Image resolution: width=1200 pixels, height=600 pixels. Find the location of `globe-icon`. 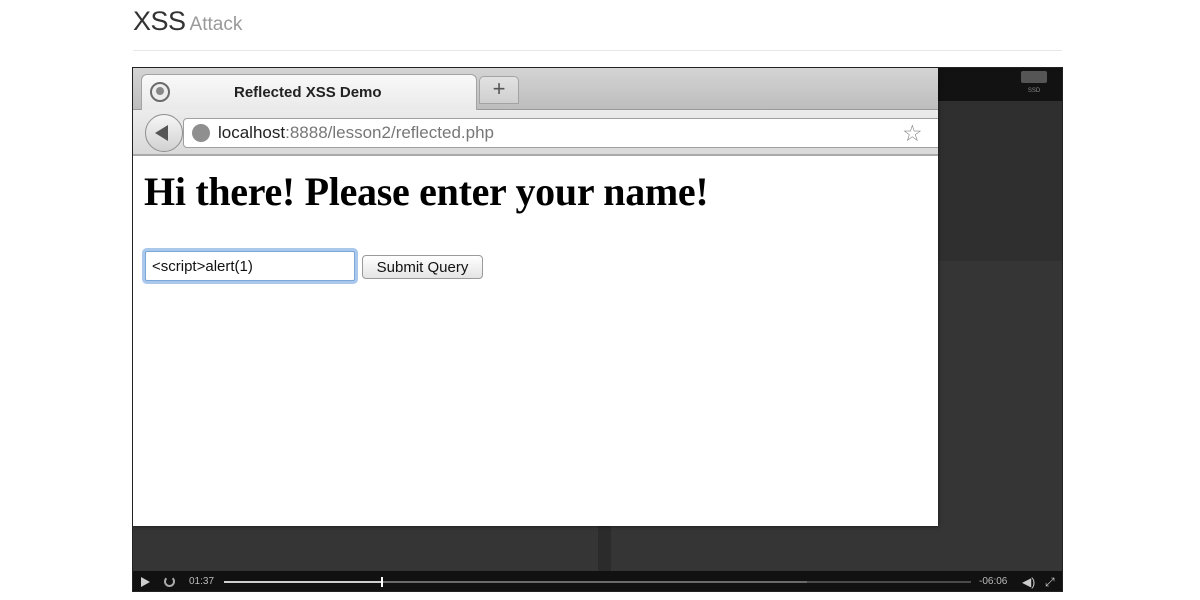

globe-icon is located at coordinates (160, 92).